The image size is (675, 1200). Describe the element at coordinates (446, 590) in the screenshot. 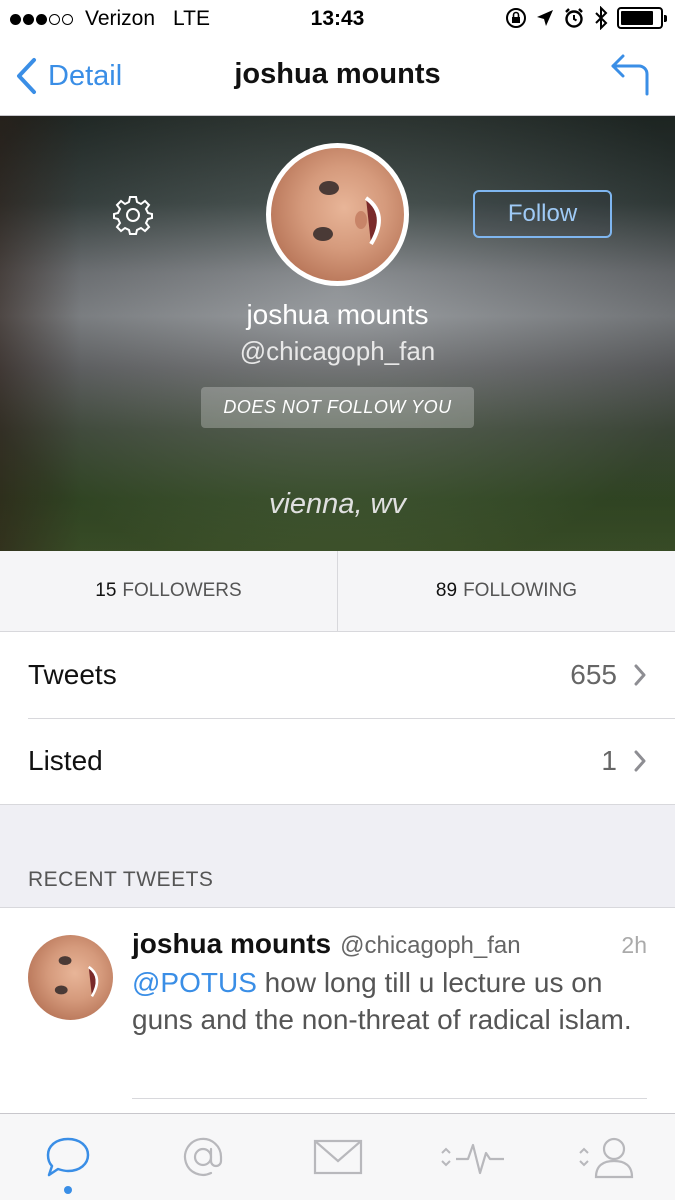

I see `following-count: 89` at that location.